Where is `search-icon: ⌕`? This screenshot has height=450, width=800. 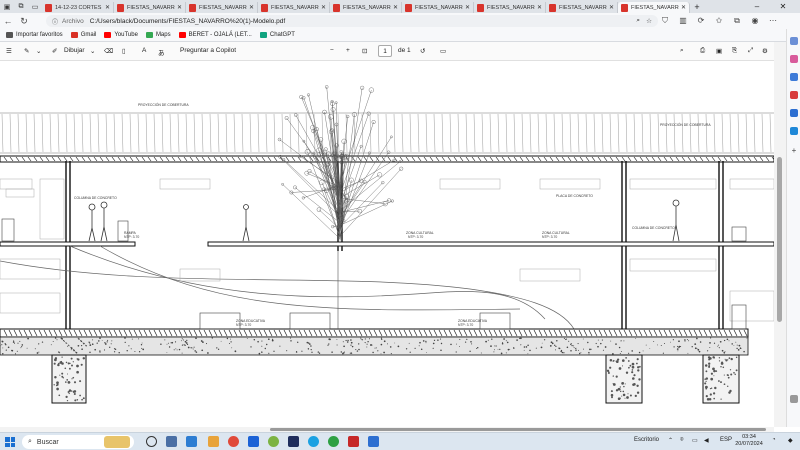 search-icon: ⌕ is located at coordinates (682, 51).